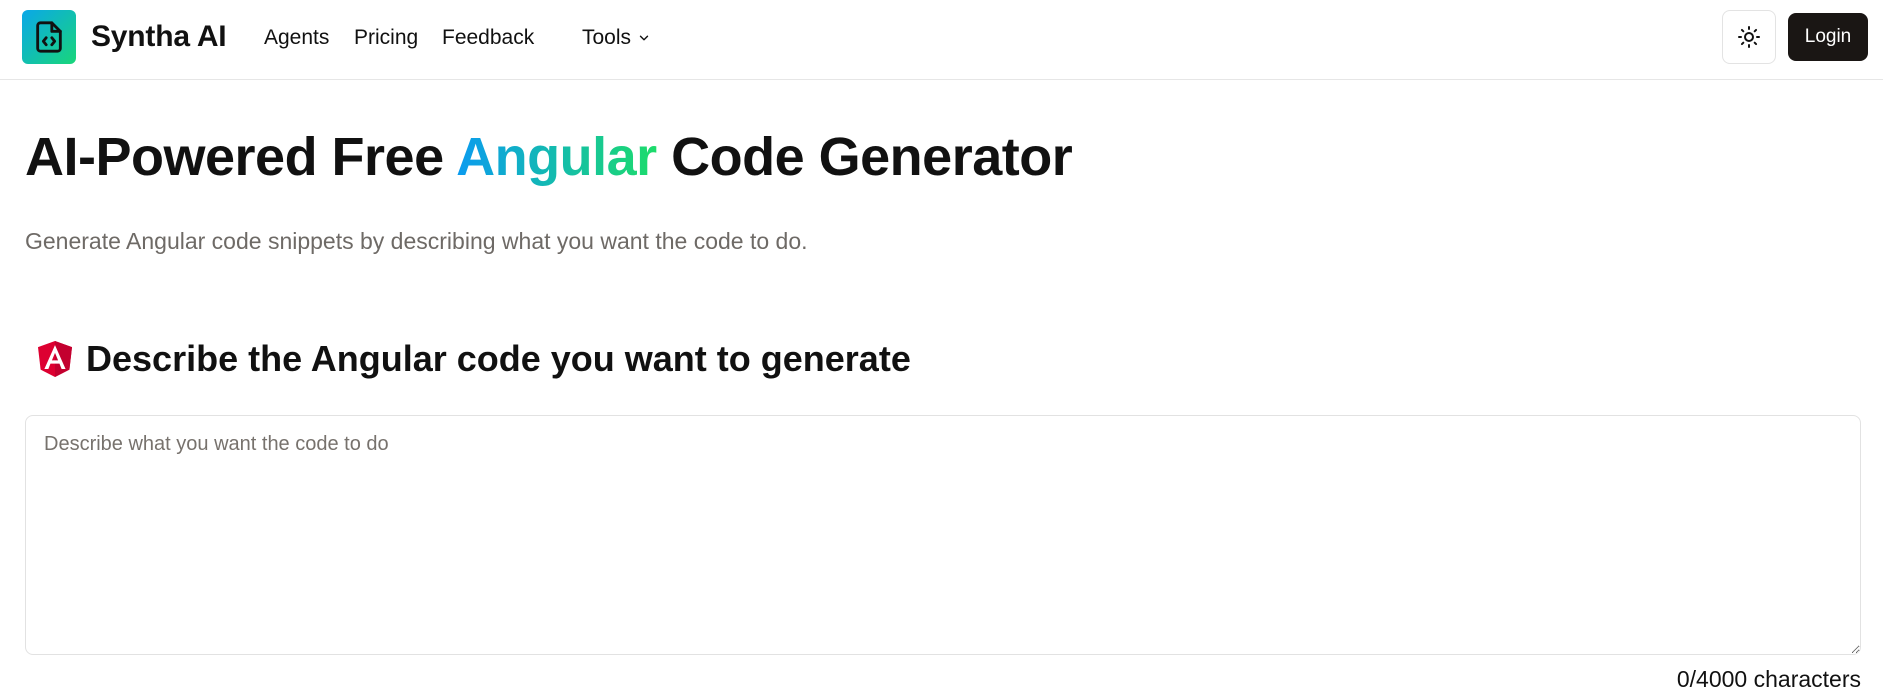 The image size is (1883, 697). I want to click on nav-feedback-link: Feedback, so click(488, 38).